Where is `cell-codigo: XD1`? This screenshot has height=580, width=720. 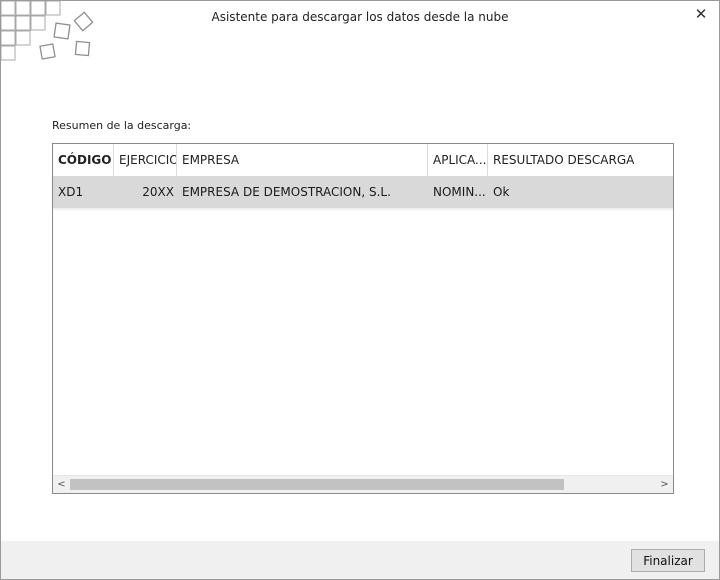
cell-codigo: XD1 is located at coordinates (71, 192).